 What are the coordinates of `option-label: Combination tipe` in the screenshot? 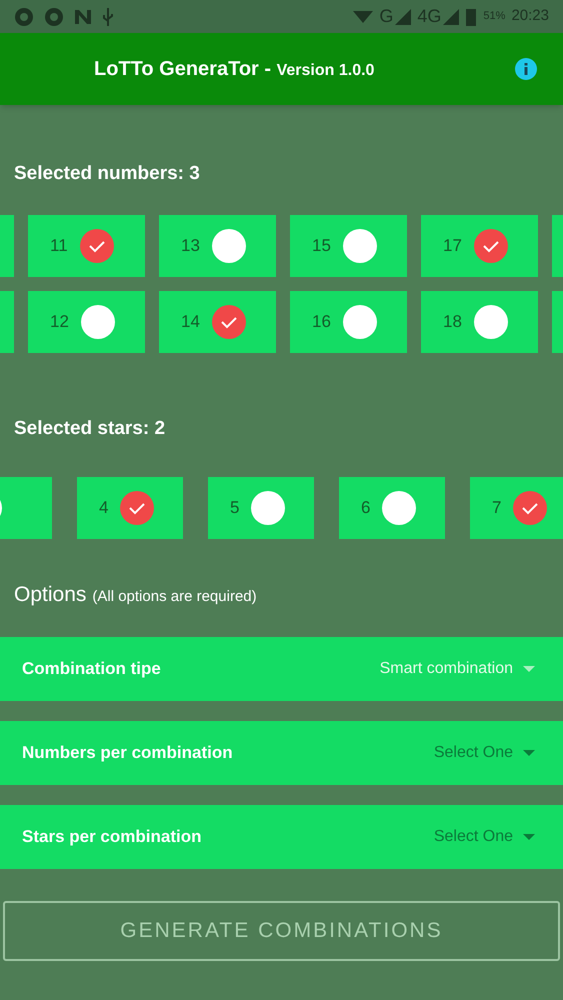 It's located at (91, 669).